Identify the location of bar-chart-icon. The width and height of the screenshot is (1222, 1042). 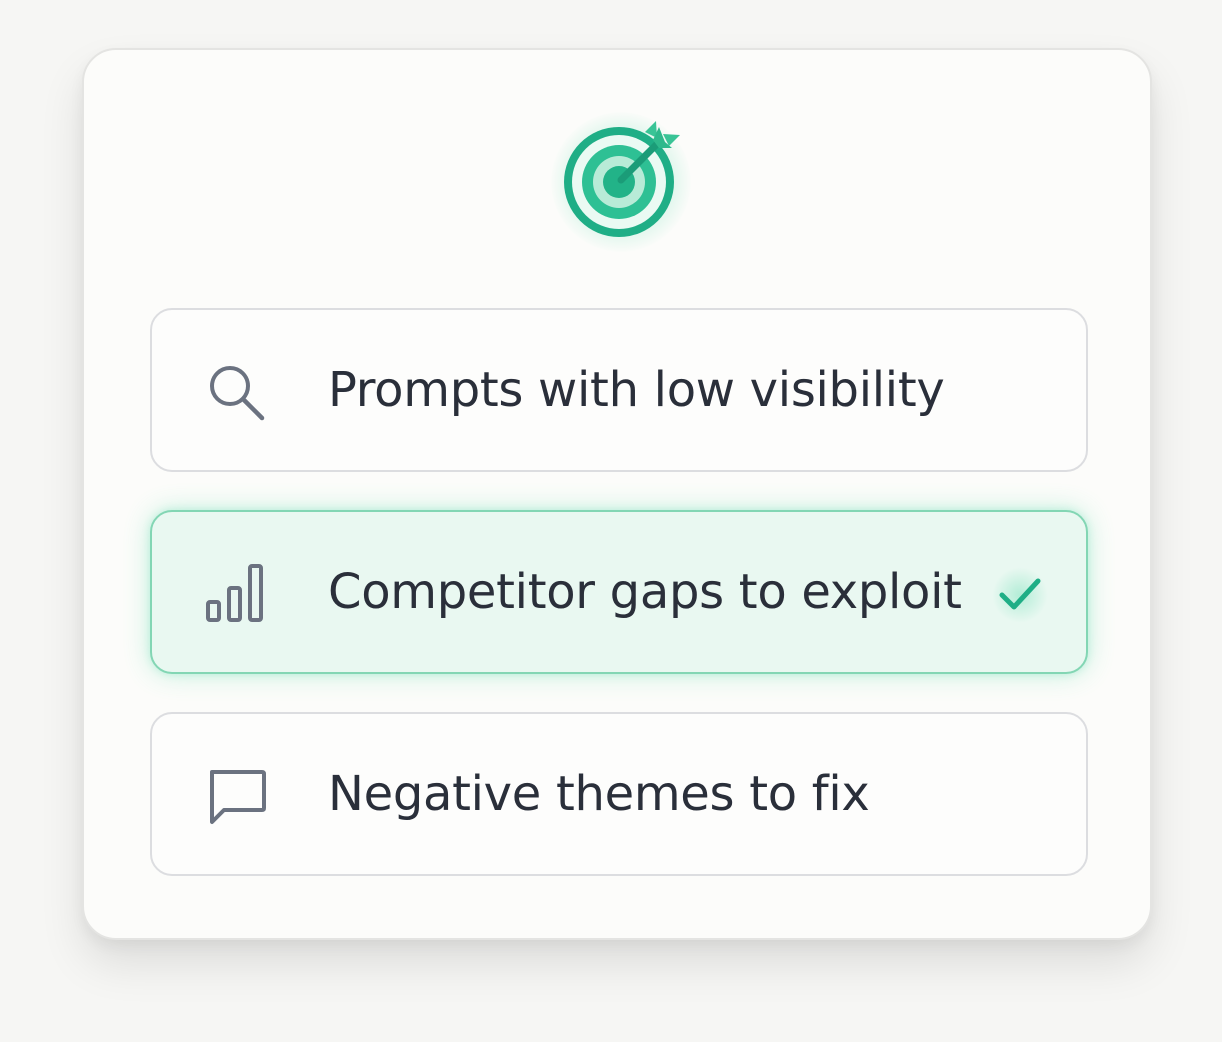
(234, 593).